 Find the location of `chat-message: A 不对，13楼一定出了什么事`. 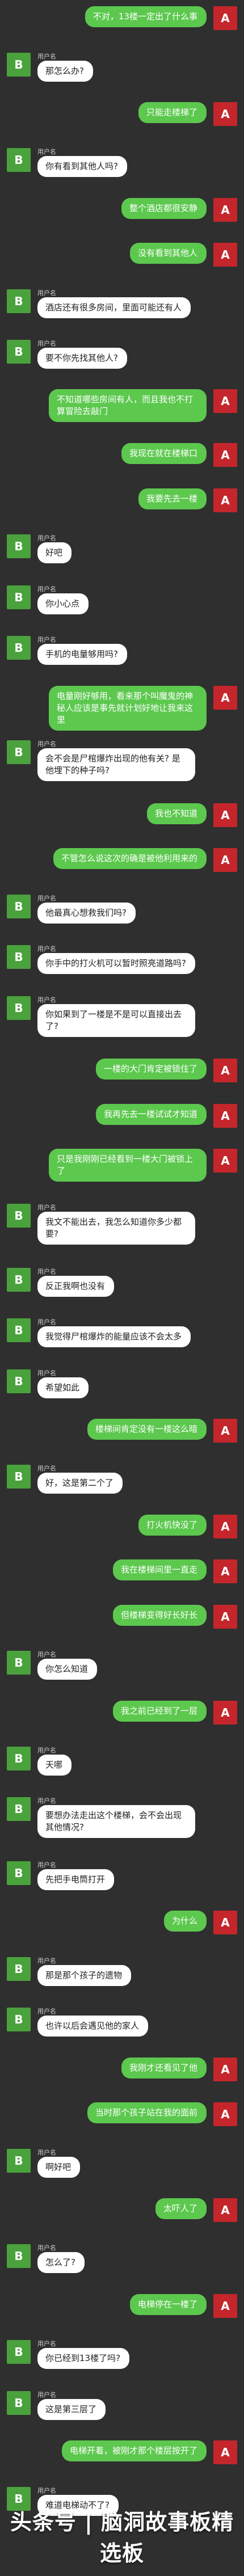

chat-message: A 不对，13楼一定出了什么事 is located at coordinates (122, 18).